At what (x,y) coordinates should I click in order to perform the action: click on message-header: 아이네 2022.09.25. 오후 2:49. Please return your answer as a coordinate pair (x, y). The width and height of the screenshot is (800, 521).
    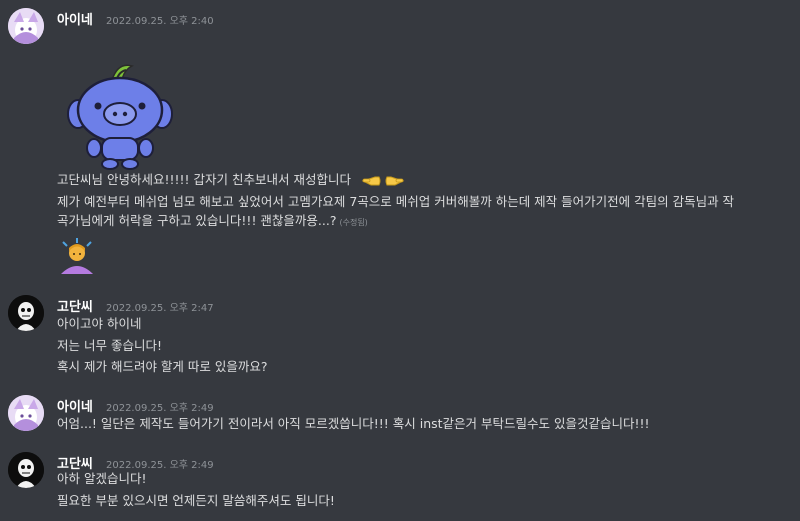
    Looking at the image, I should click on (135, 405).